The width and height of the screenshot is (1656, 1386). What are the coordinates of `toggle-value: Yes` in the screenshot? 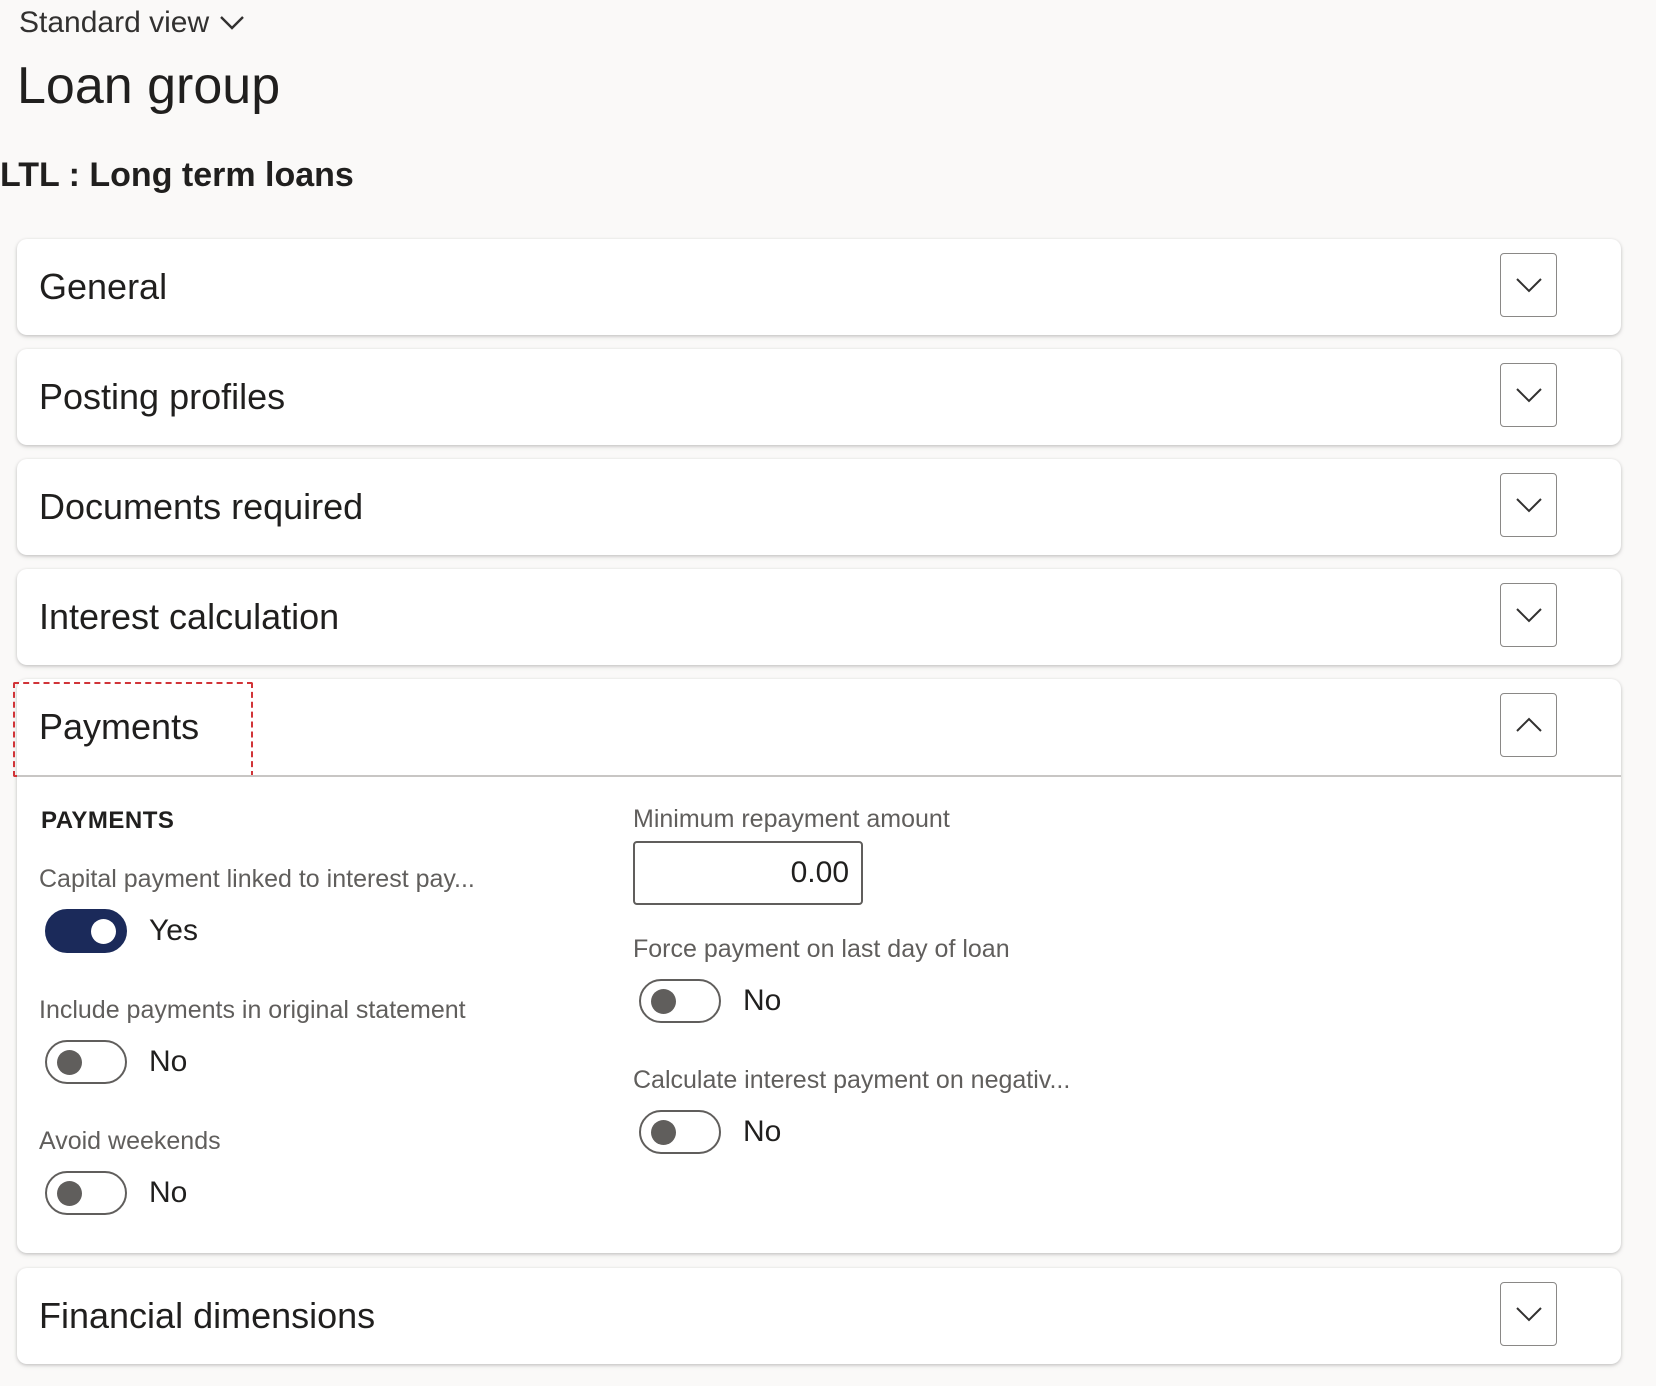 It's located at (173, 930).